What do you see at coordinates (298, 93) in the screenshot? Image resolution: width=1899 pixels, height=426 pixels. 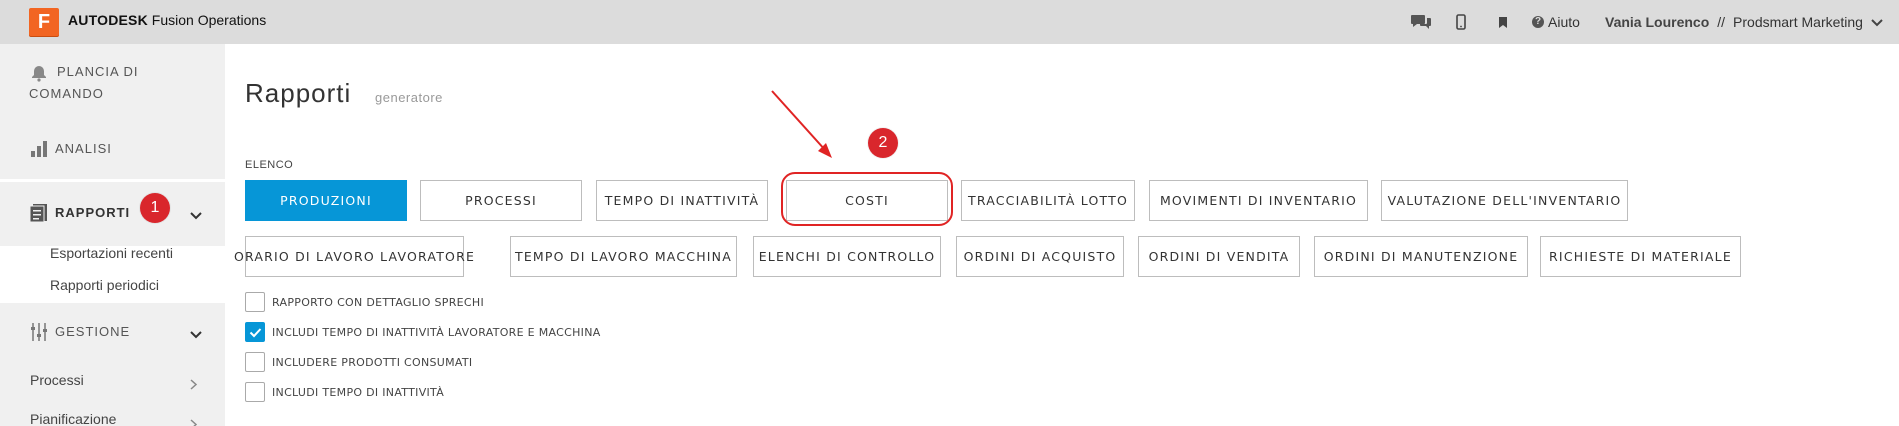 I see `page-title: Rapporti` at bounding box center [298, 93].